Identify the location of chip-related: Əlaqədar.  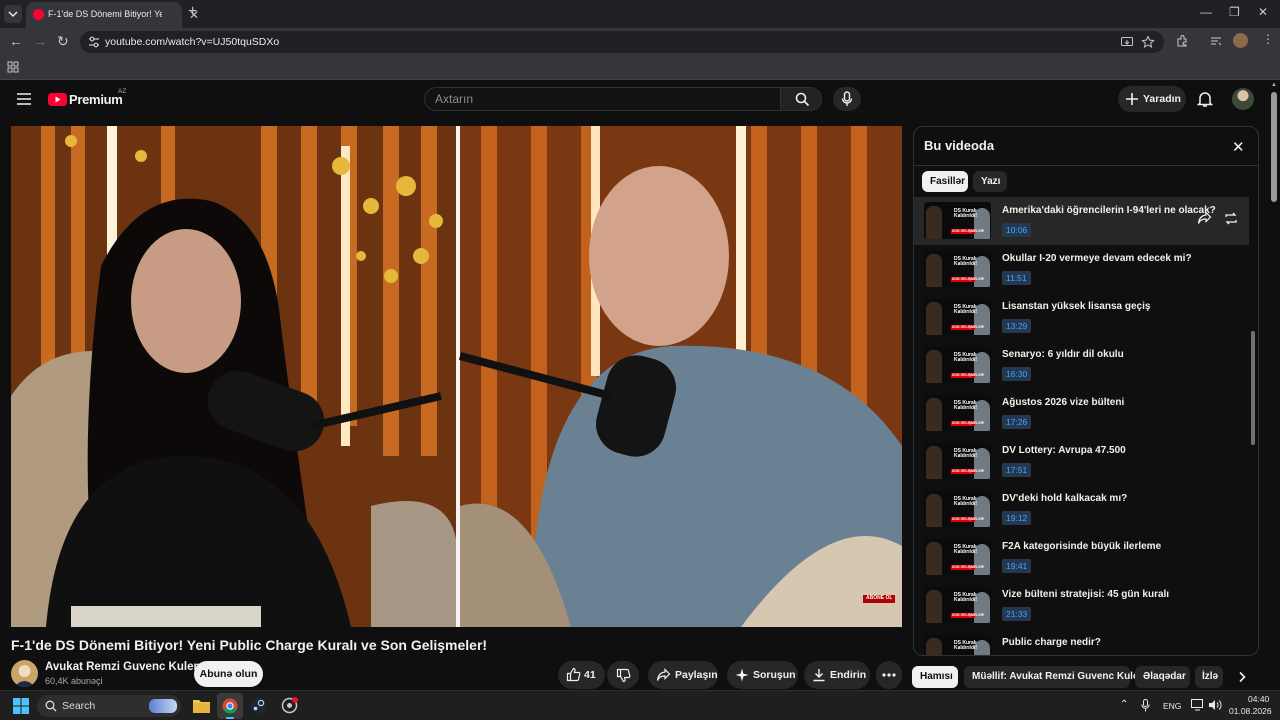
(1162, 677).